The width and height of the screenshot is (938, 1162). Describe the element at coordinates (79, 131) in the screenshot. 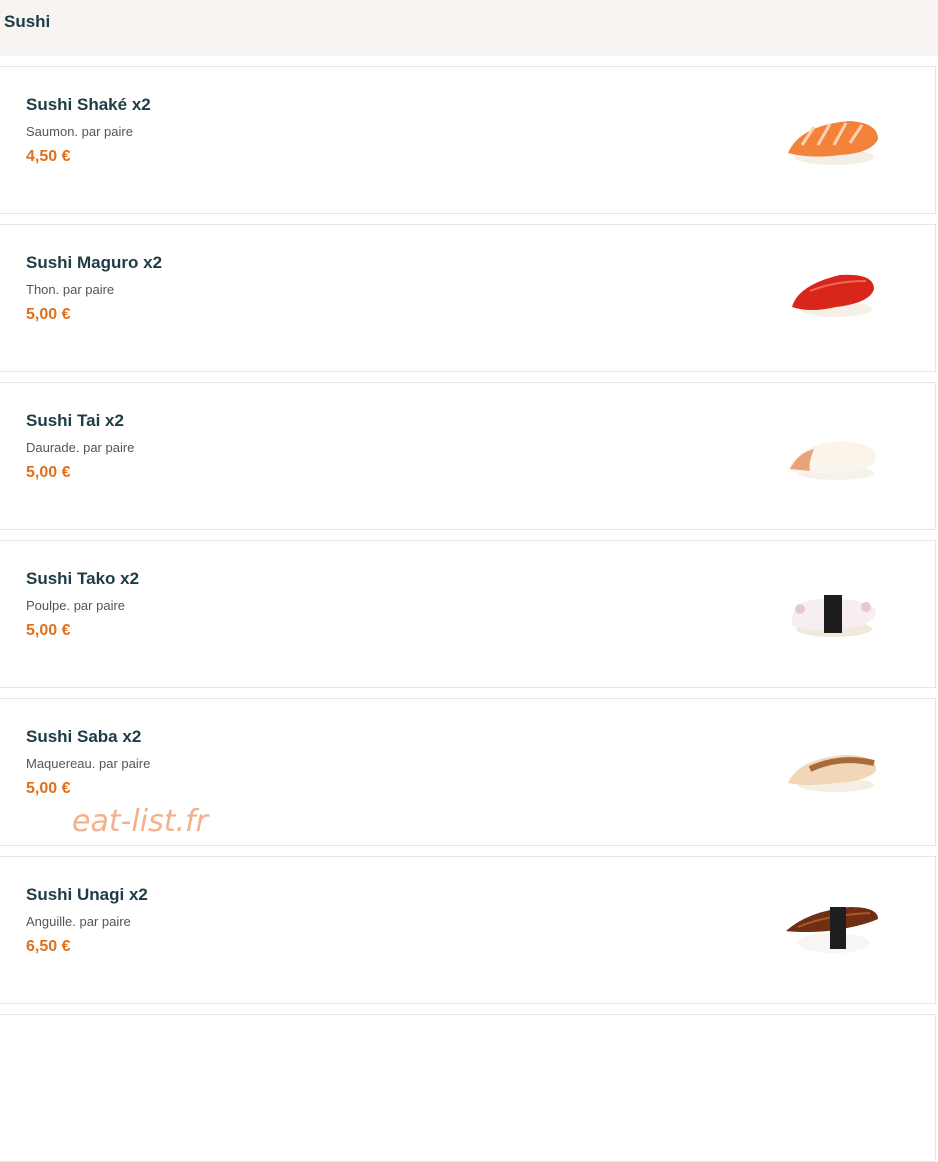

I see `item-description: Saumon. par paire` at that location.